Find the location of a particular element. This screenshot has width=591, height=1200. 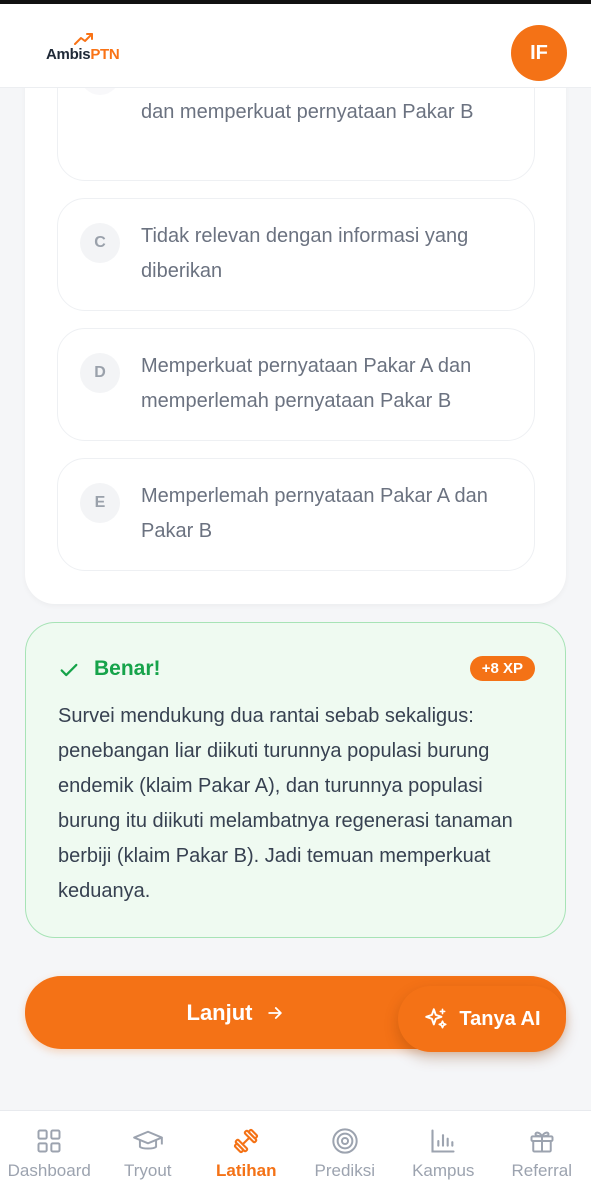

dumbbell-icon is located at coordinates (246, 1141).